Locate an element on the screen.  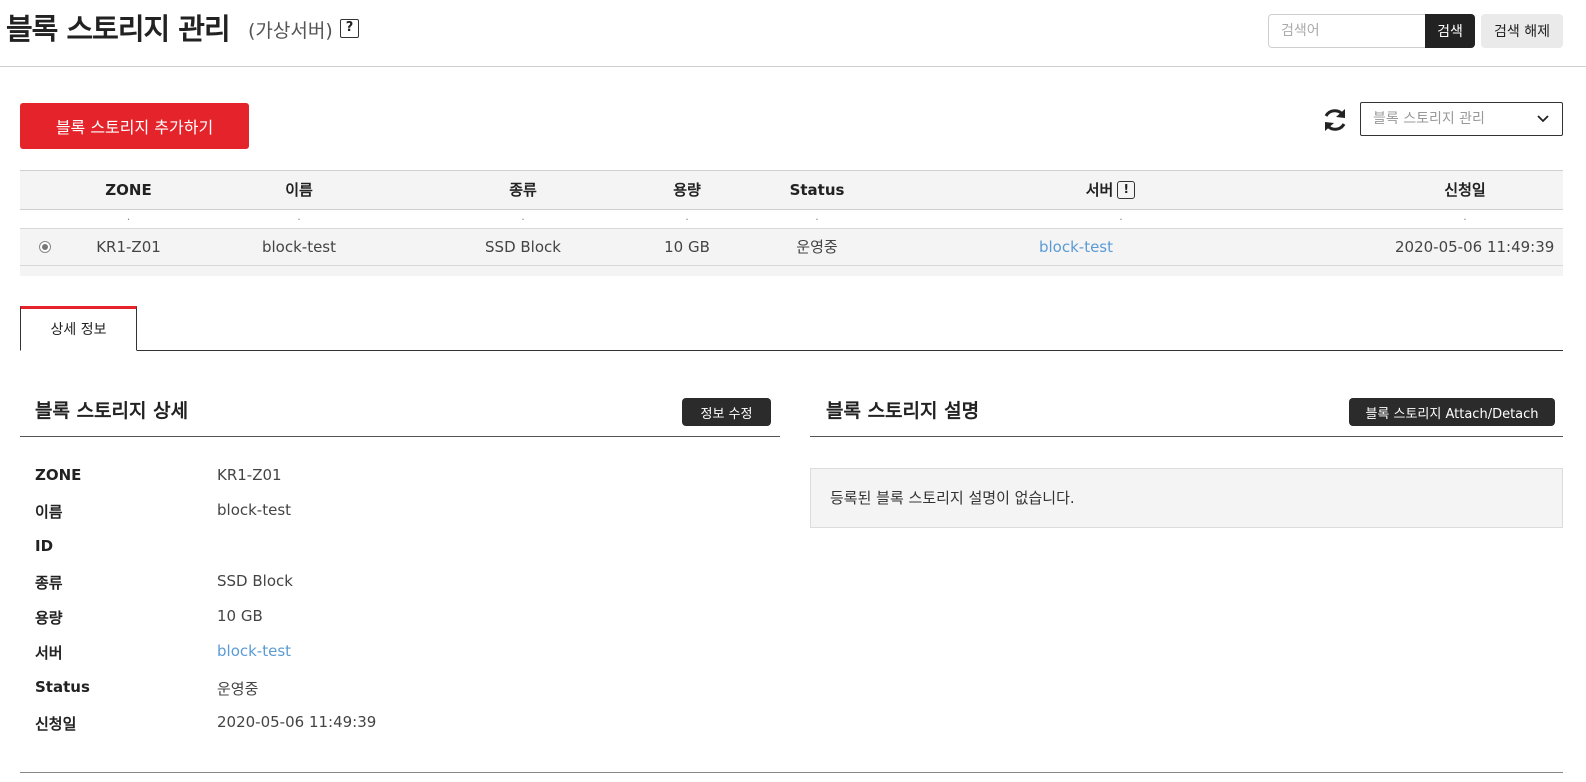
detail-server-link: block-test is located at coordinates (254, 651).